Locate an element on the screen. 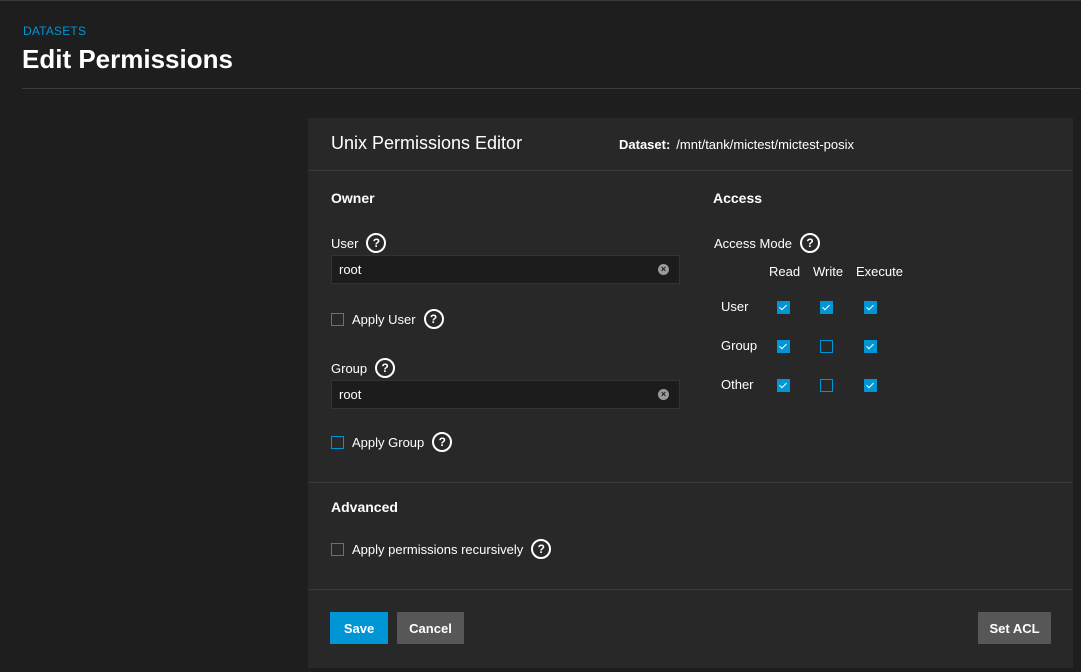 This screenshot has height=672, width=1081. user-label-row: User ? is located at coordinates (359, 243).